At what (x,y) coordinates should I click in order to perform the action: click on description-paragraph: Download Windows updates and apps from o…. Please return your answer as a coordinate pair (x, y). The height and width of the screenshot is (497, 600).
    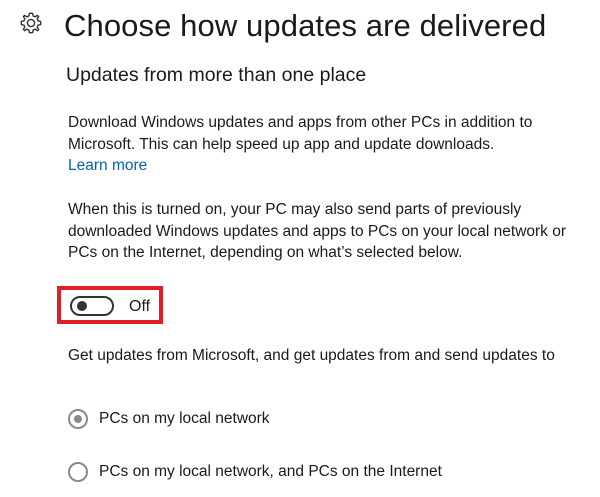
    Looking at the image, I should click on (318, 144).